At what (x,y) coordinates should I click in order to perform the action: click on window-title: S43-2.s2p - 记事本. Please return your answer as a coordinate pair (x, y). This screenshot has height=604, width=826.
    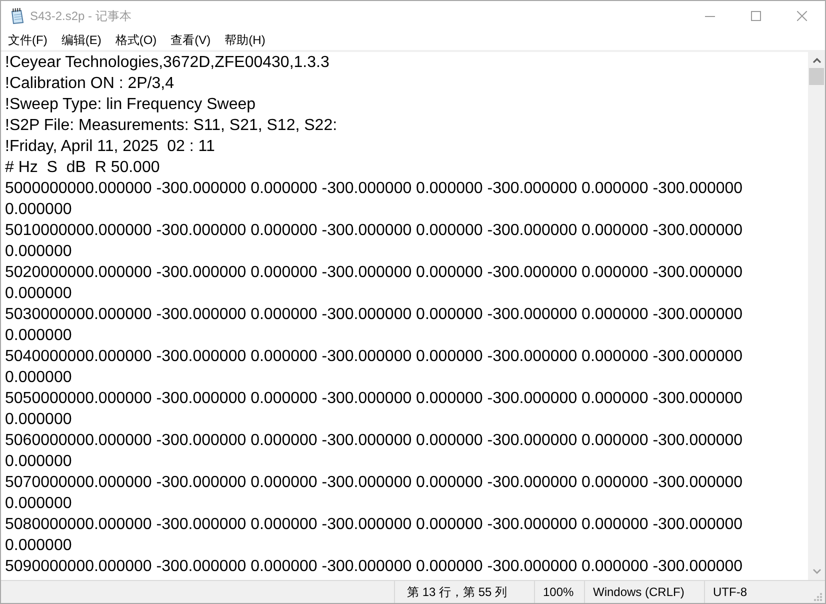
    Looking at the image, I should click on (81, 16).